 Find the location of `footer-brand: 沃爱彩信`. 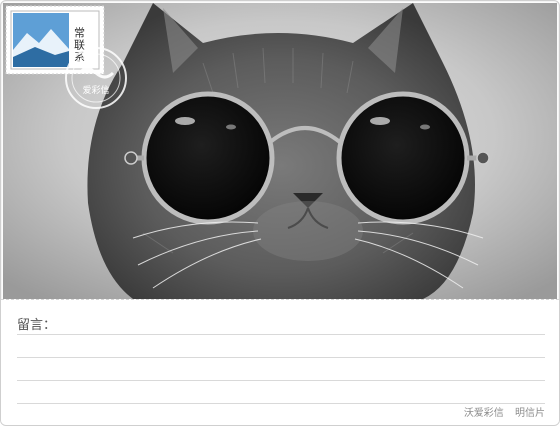

footer-brand: 沃爱彩信 is located at coordinates (483, 413).